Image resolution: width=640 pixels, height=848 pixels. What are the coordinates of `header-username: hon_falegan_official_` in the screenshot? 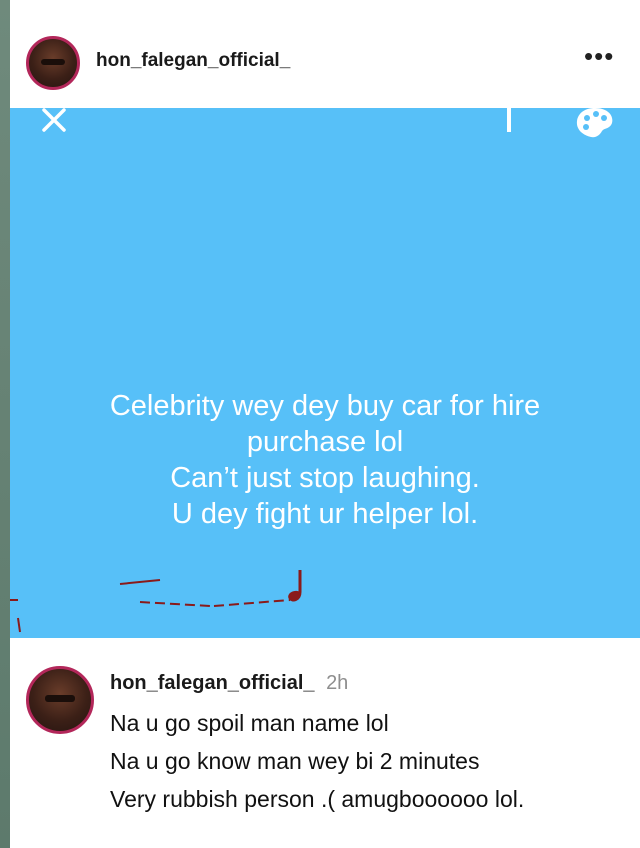 It's located at (193, 61).